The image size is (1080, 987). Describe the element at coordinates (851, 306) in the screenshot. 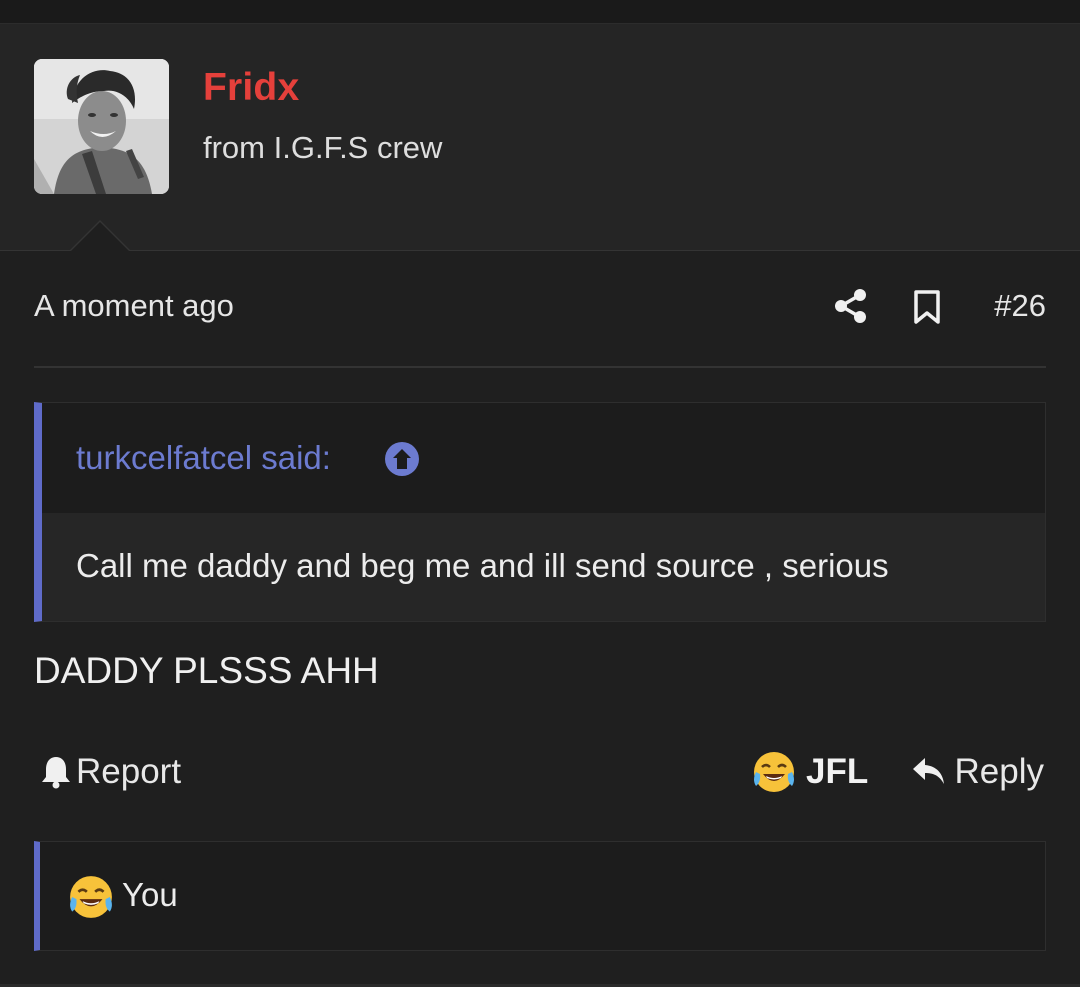

I see `share-icon` at that location.